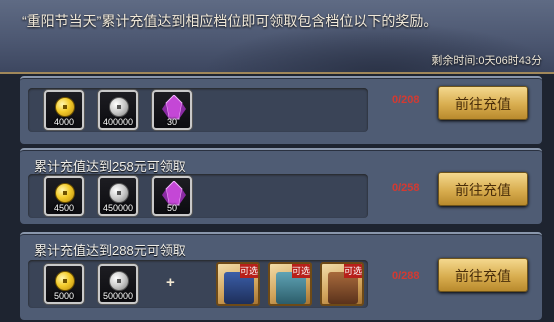 The image size is (554, 322). I want to click on plus-sign: +, so click(170, 282).